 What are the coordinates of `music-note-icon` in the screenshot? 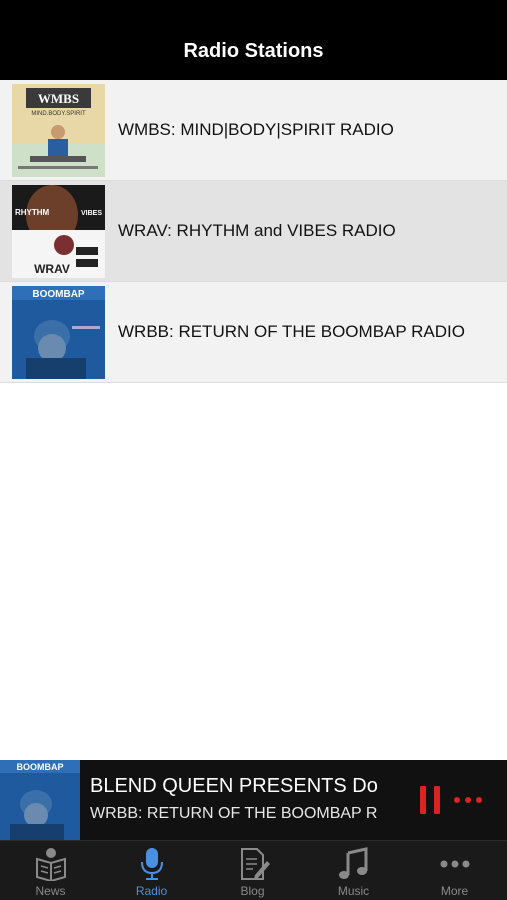 It's located at (352, 863).